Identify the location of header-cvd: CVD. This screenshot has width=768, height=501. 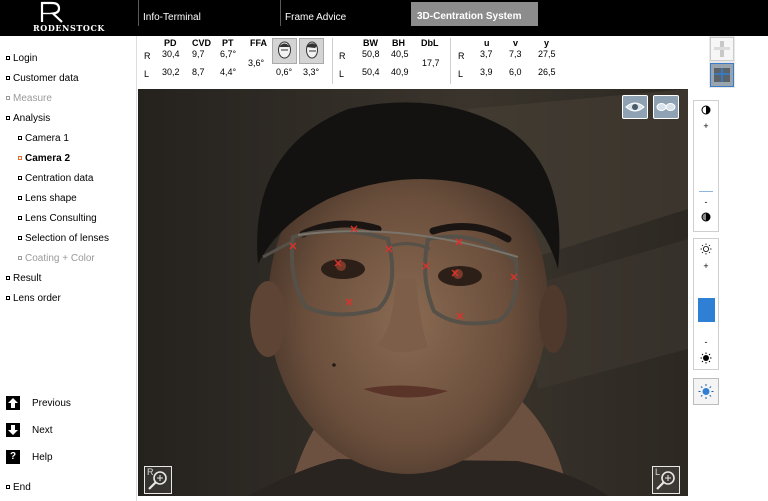
(202, 43).